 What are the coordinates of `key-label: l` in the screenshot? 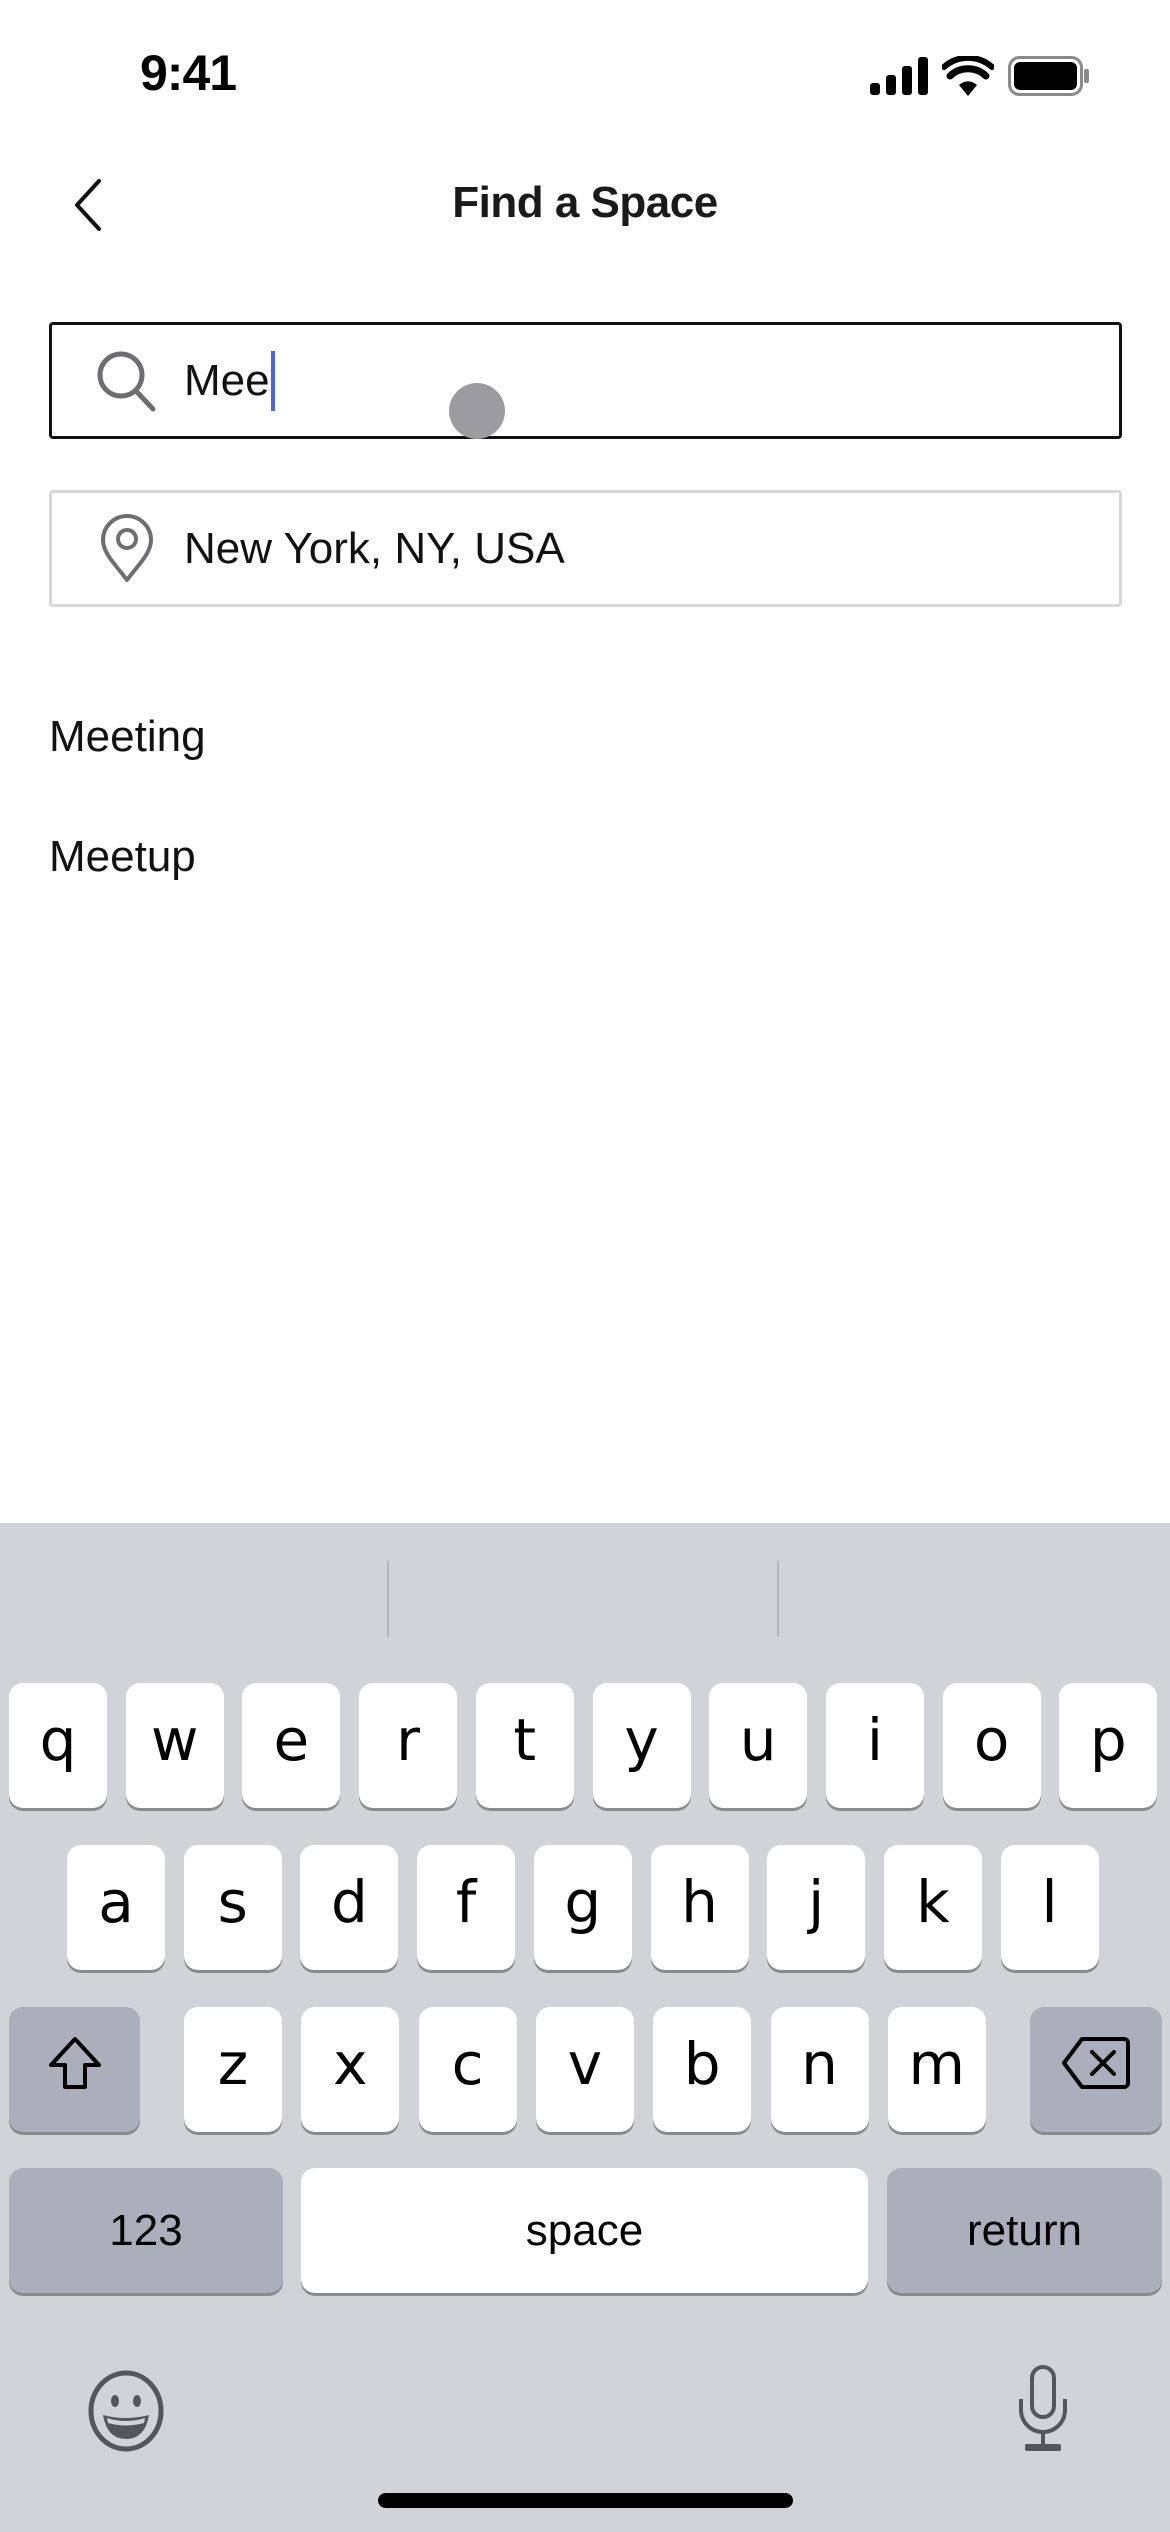 It's located at (1049, 1901).